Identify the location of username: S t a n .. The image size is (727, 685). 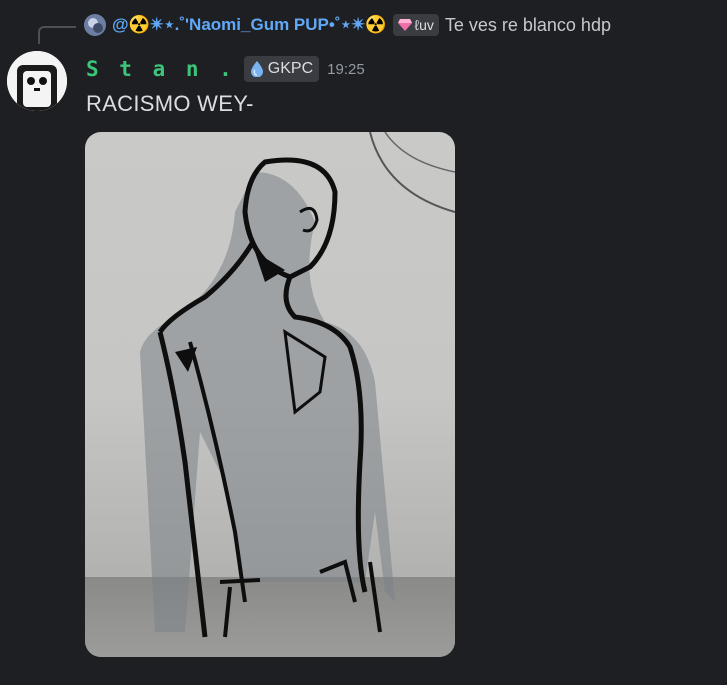
(161, 69).